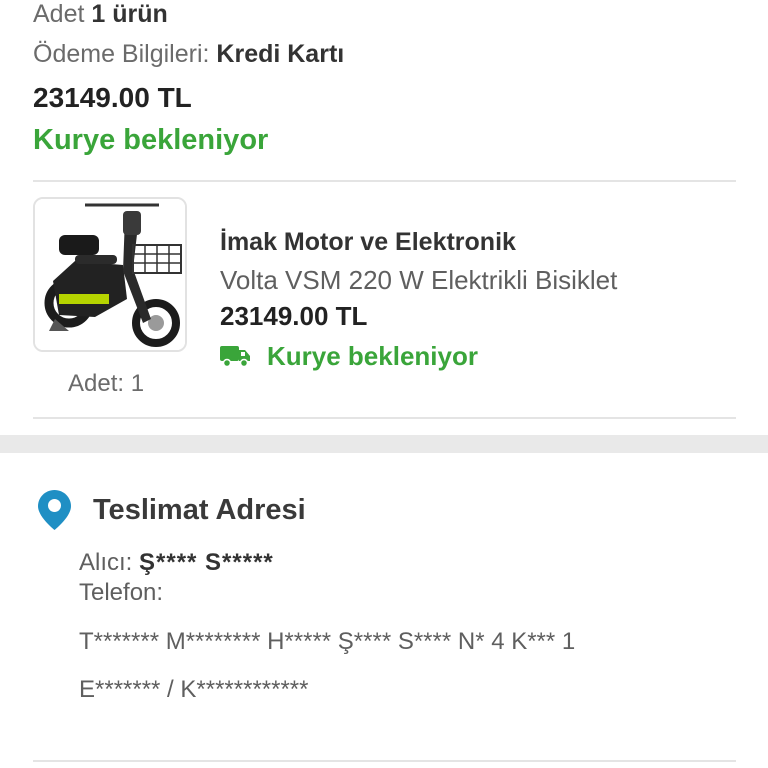 The width and height of the screenshot is (768, 768). Describe the element at coordinates (151, 140) in the screenshot. I see `order-status: Kurye bekleniyor` at that location.